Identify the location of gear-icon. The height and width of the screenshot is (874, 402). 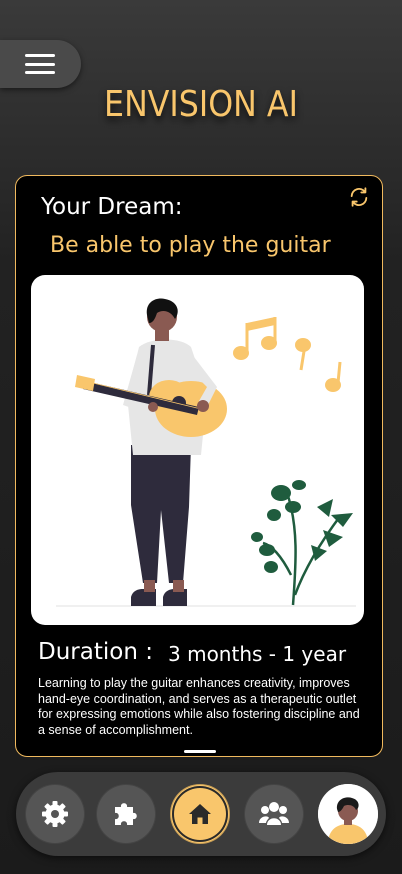
(55, 814).